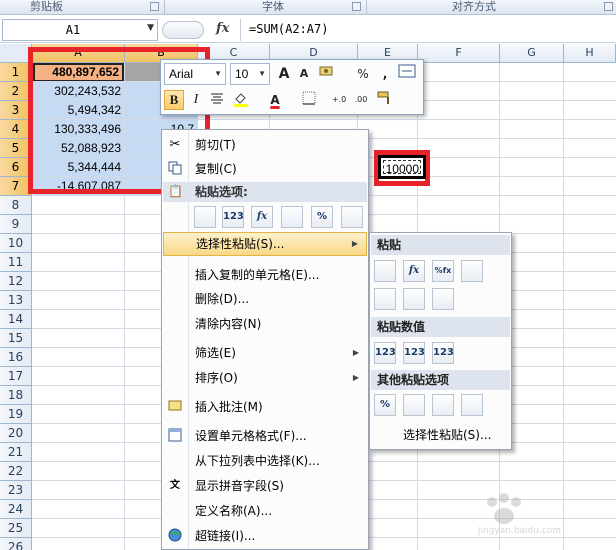 This screenshot has width=616, height=550. I want to click on paste-option-paste-icon, so click(205, 217).